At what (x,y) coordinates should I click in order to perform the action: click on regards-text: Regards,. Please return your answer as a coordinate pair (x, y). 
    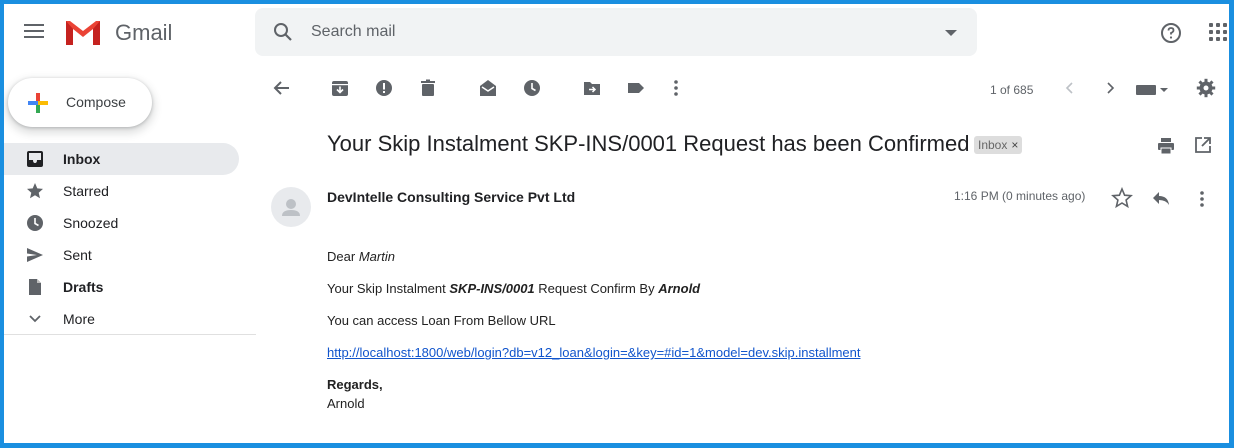
    Looking at the image, I should click on (355, 384).